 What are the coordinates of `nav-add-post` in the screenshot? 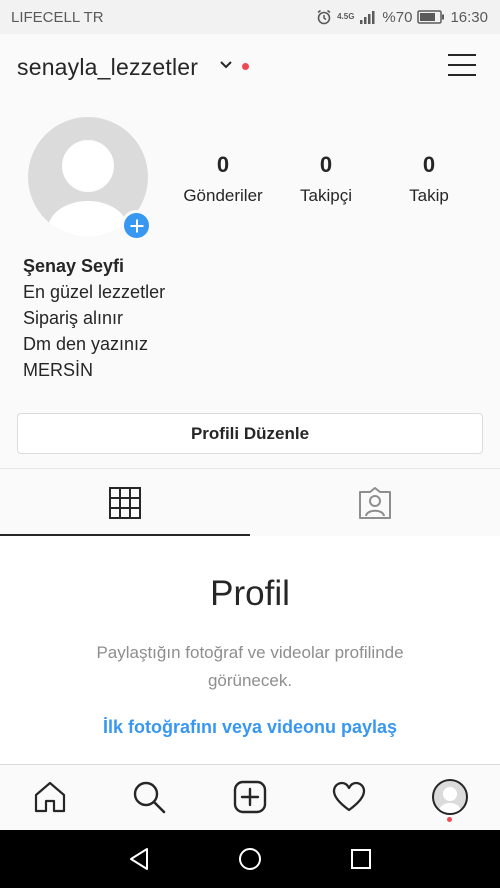 It's located at (250, 797).